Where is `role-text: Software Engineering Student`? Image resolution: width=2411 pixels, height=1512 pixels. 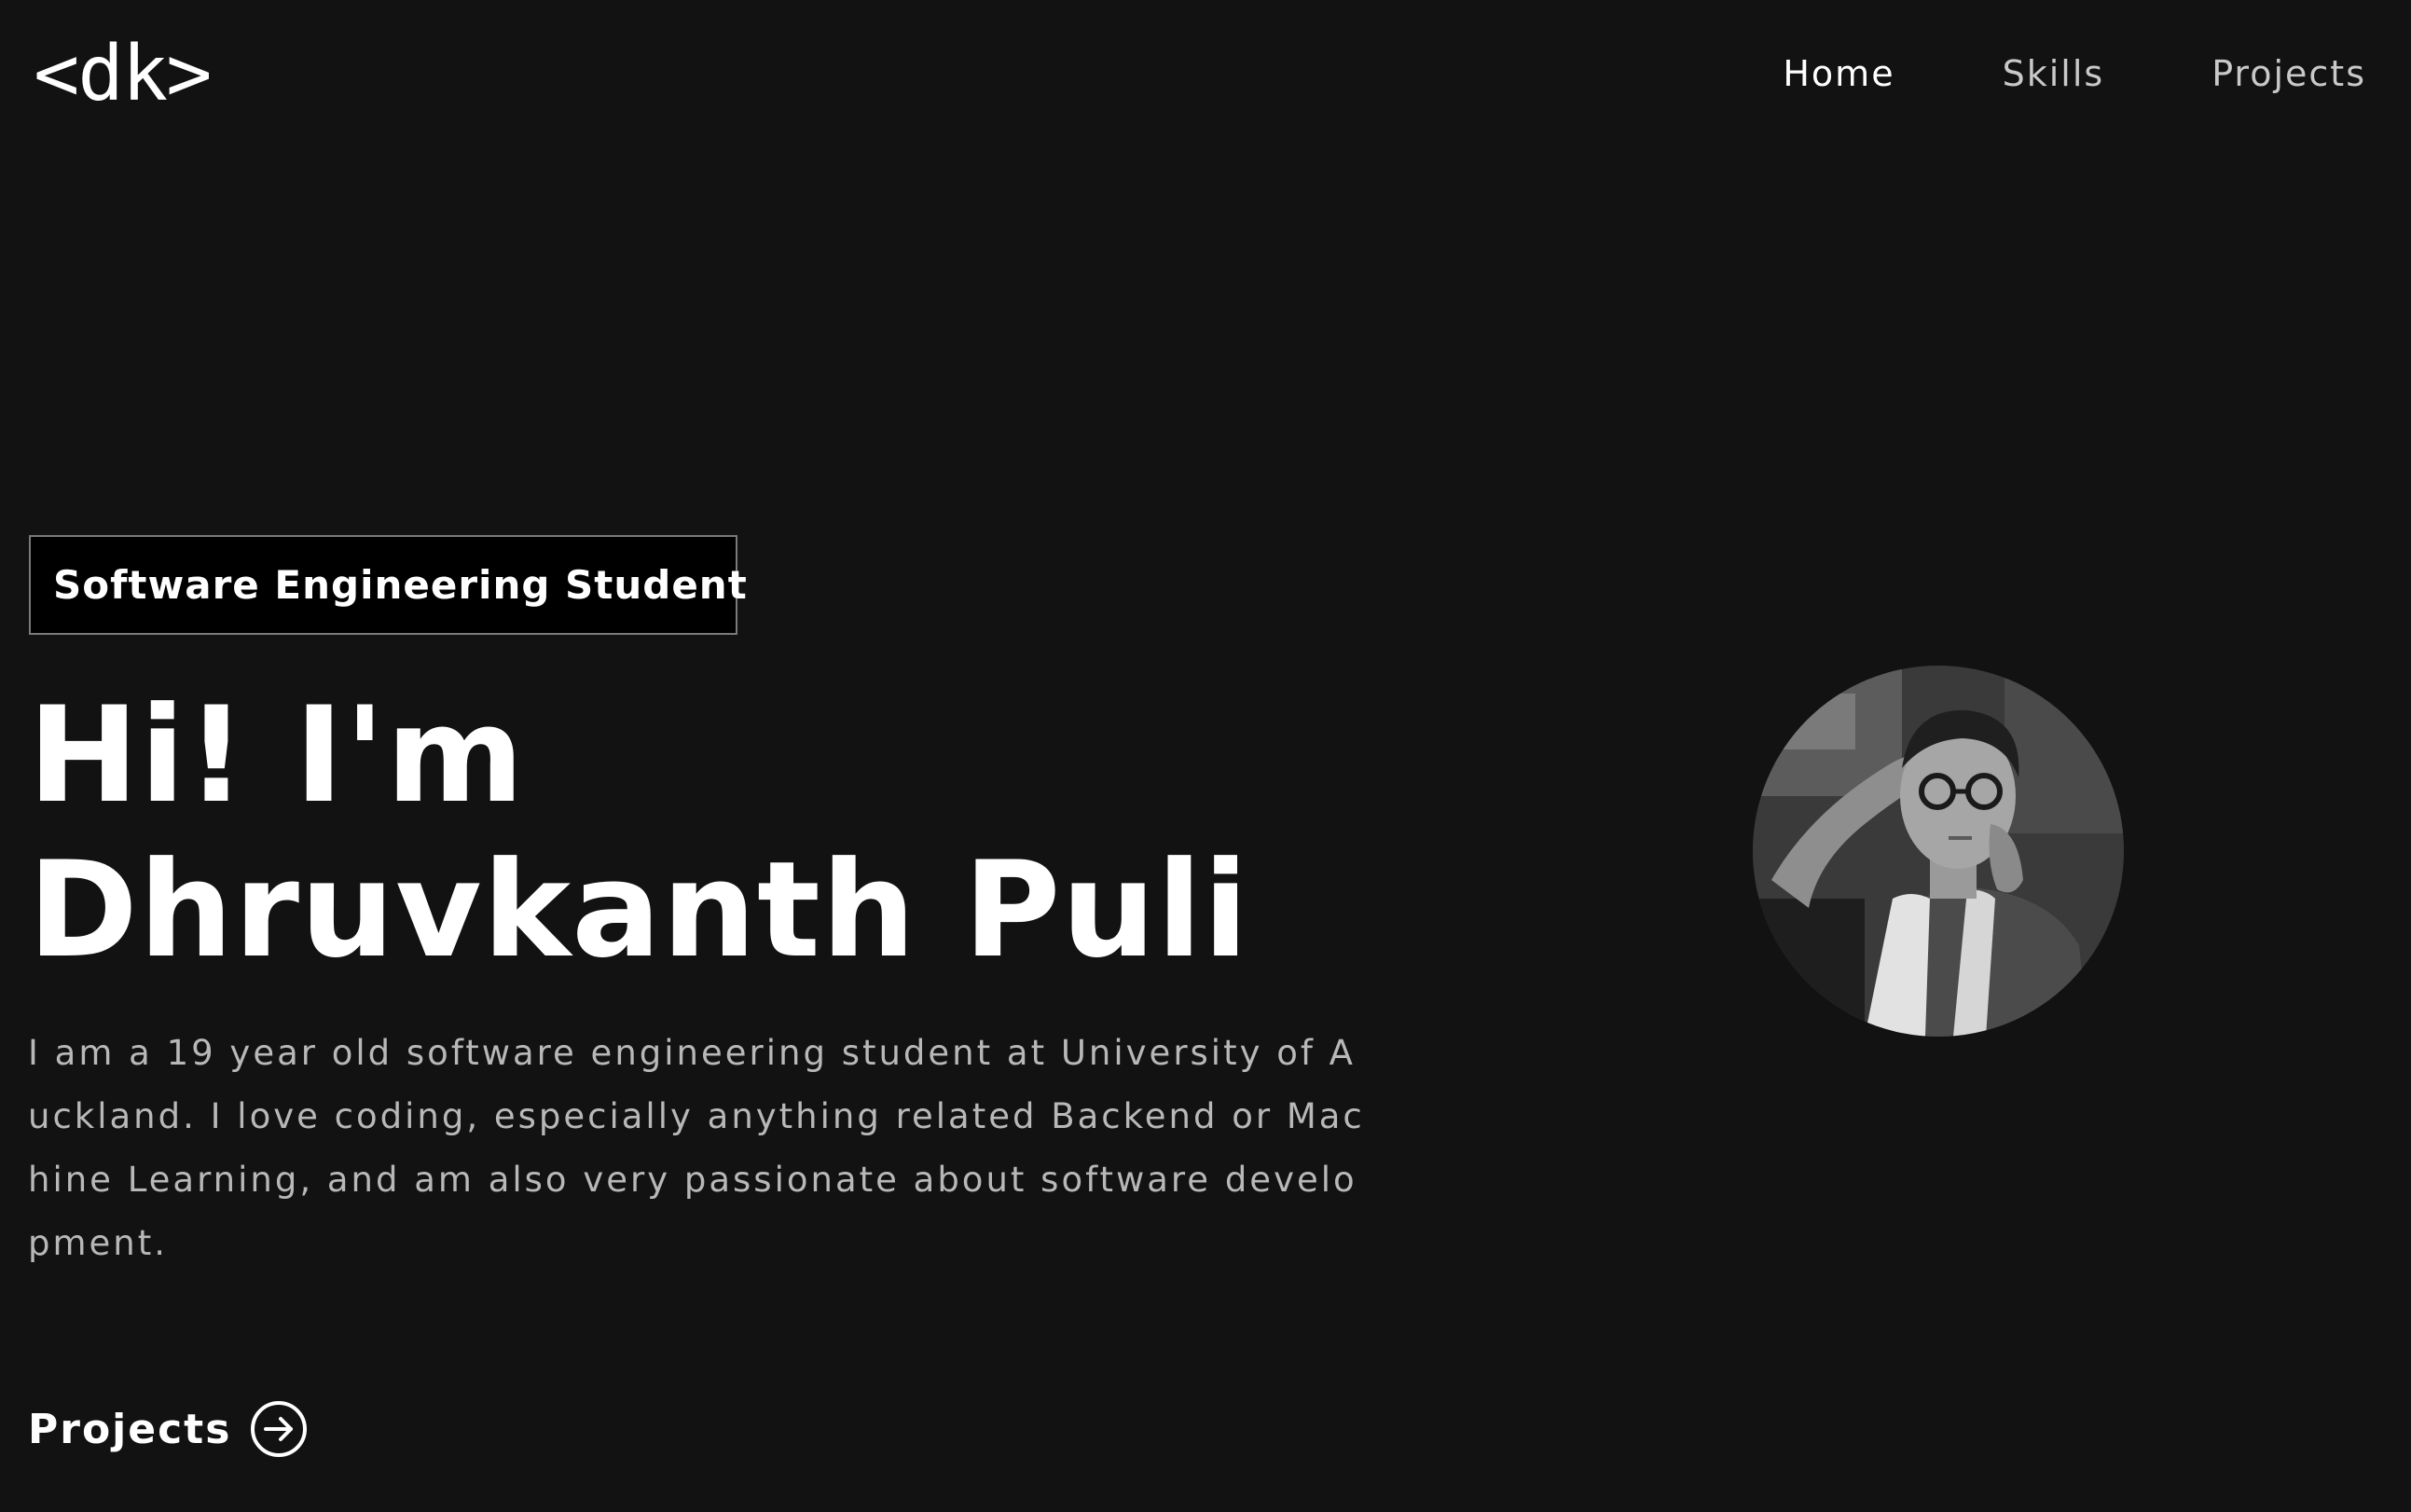 role-text: Software Engineering Student is located at coordinates (400, 585).